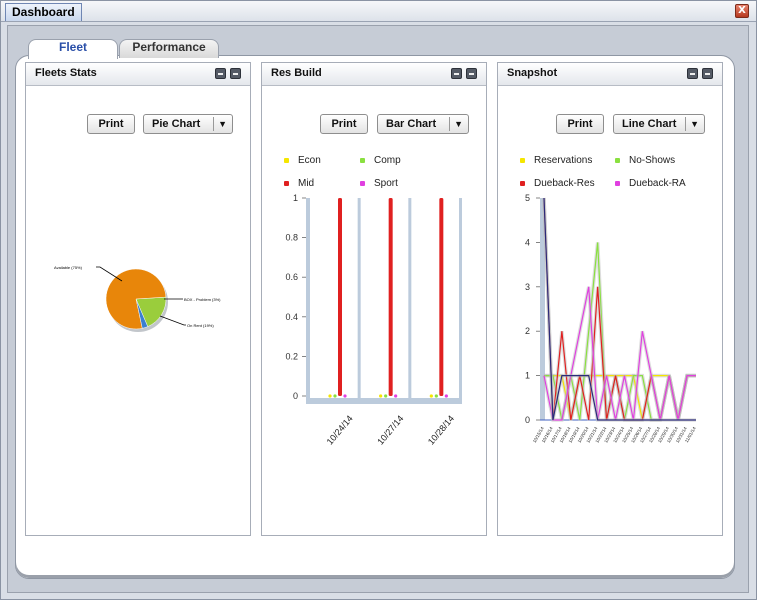  What do you see at coordinates (291, 356) in the screenshot?
I see `y-tick-label: 0.2` at bounding box center [291, 356].